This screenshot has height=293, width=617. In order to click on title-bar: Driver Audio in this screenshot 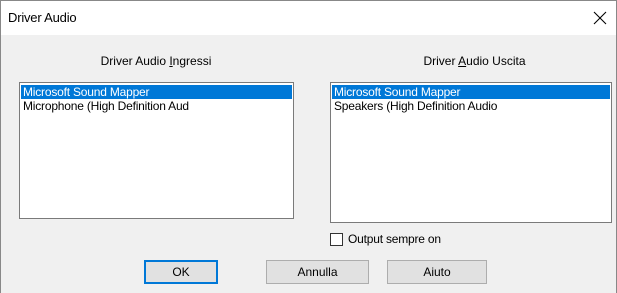, I will do `click(308, 18)`.